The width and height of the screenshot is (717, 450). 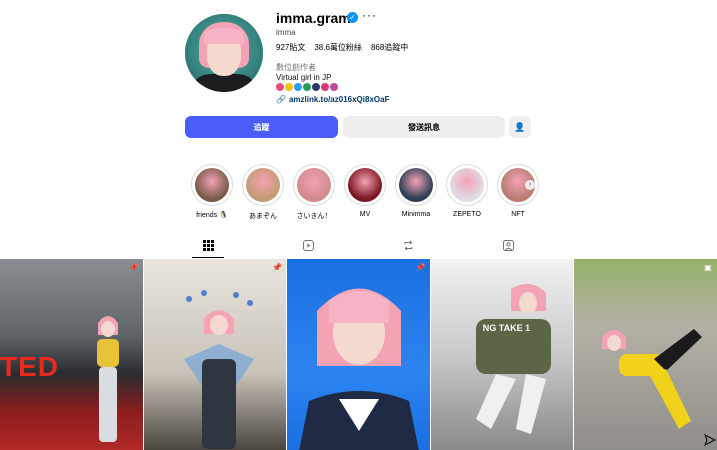 I want to click on post-type-icon: ▣, so click(x=708, y=267).